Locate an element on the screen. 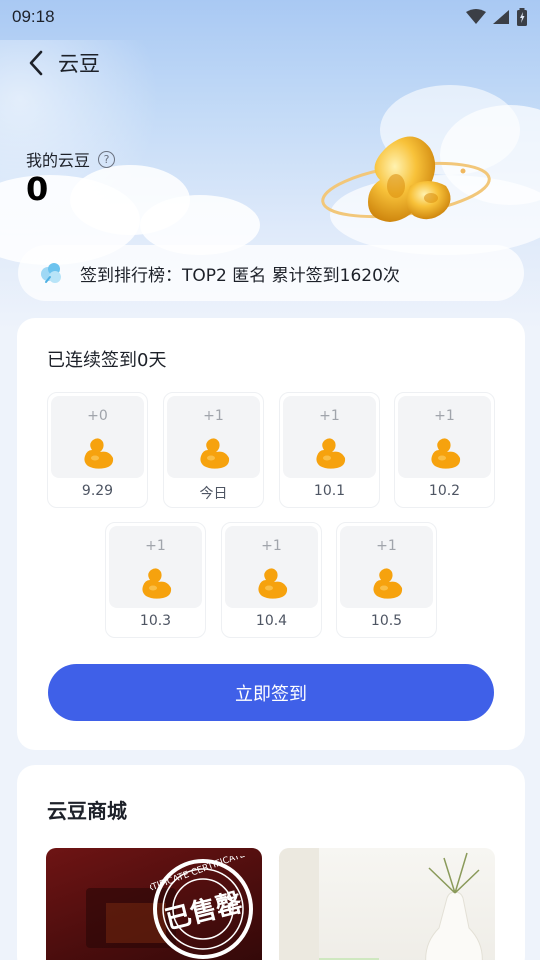  help-icon: ? is located at coordinates (107, 159).